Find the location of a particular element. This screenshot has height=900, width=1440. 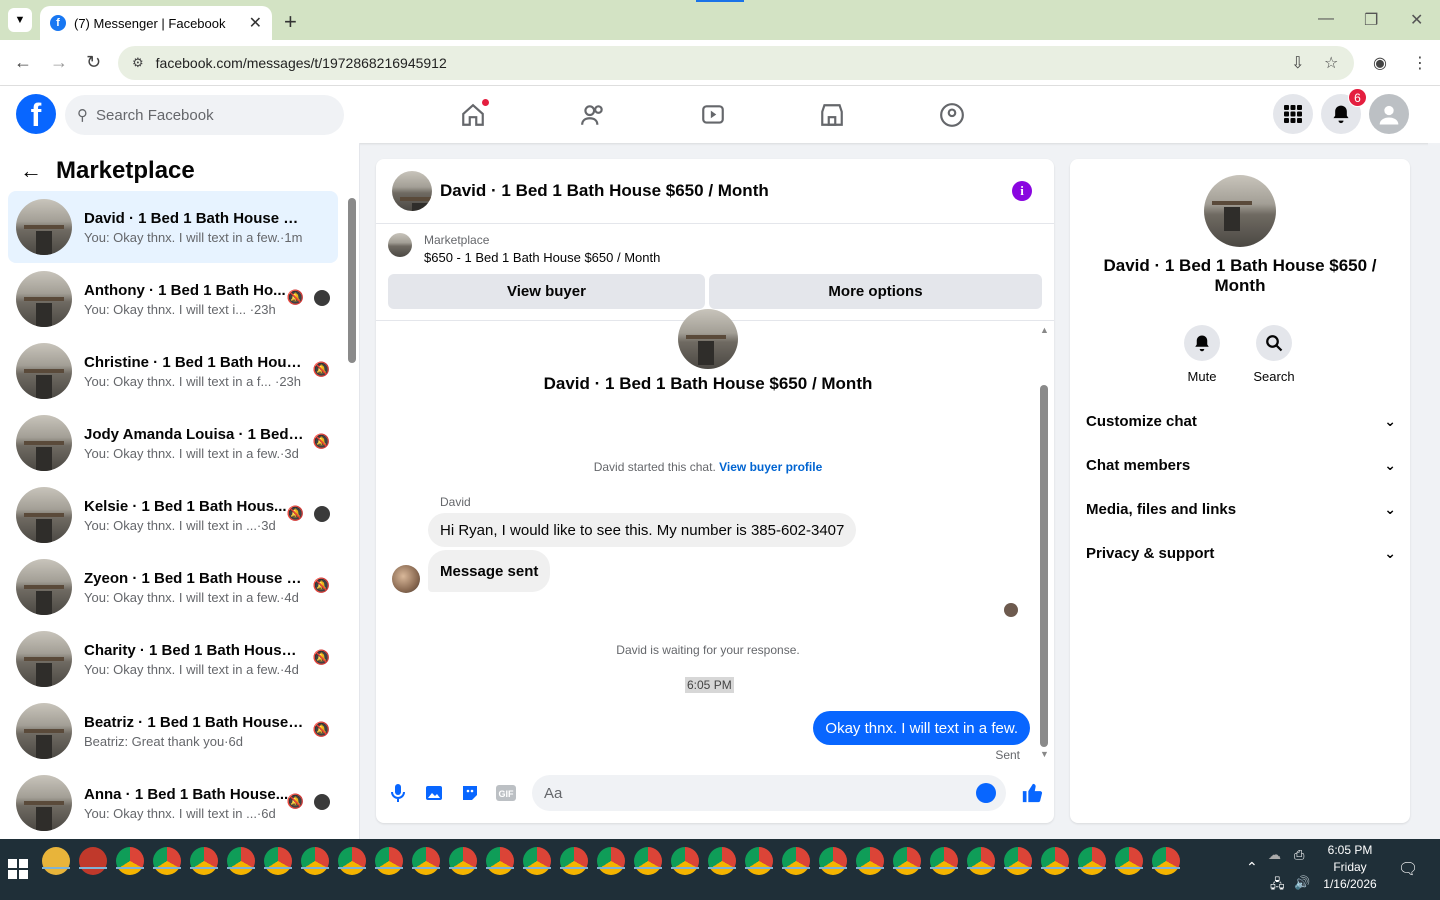

search-conversation-button: Search is located at coordinates (1274, 354).